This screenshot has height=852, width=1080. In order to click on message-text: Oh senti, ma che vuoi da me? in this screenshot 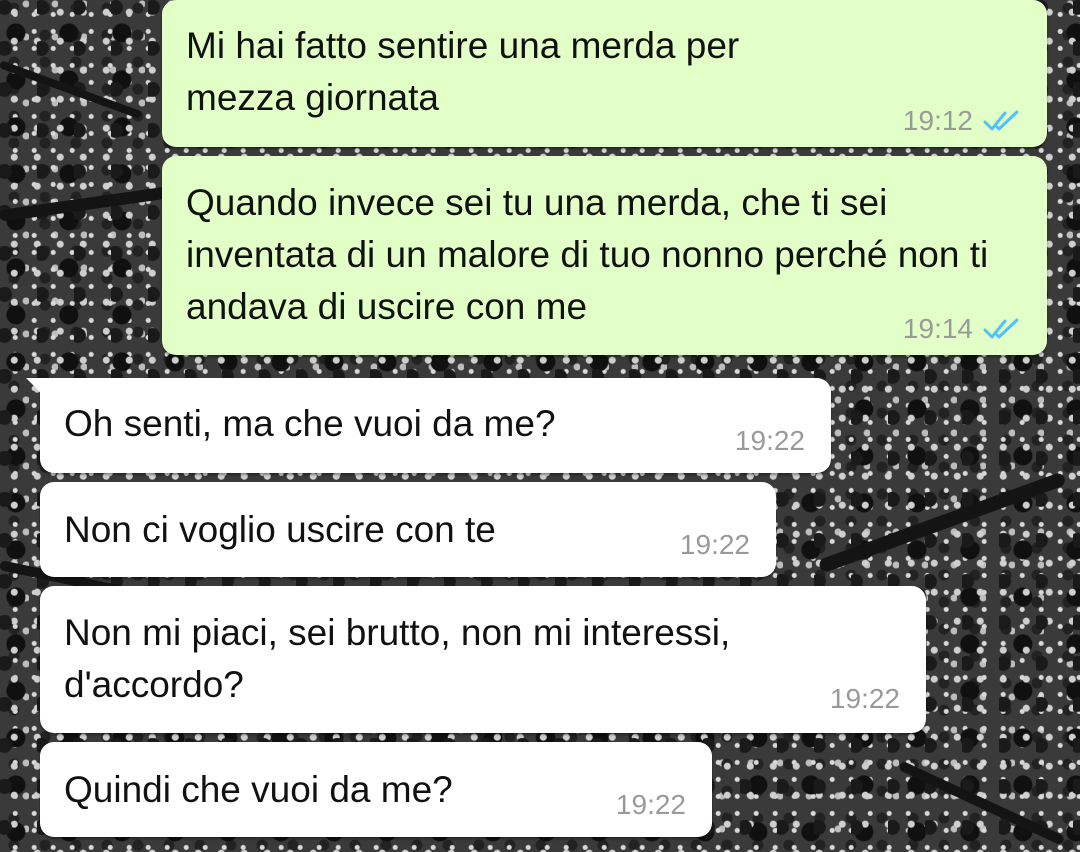, I will do `click(310, 423)`.